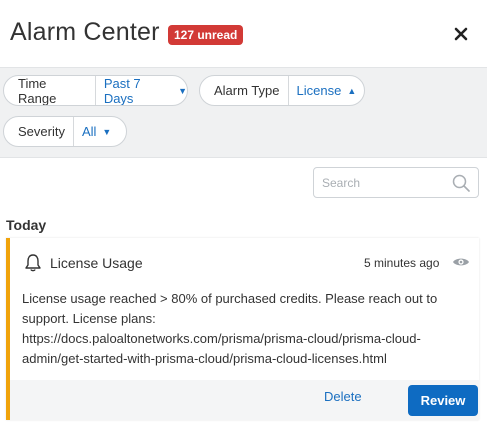  I want to click on time-range-label: Time Range, so click(50, 90).